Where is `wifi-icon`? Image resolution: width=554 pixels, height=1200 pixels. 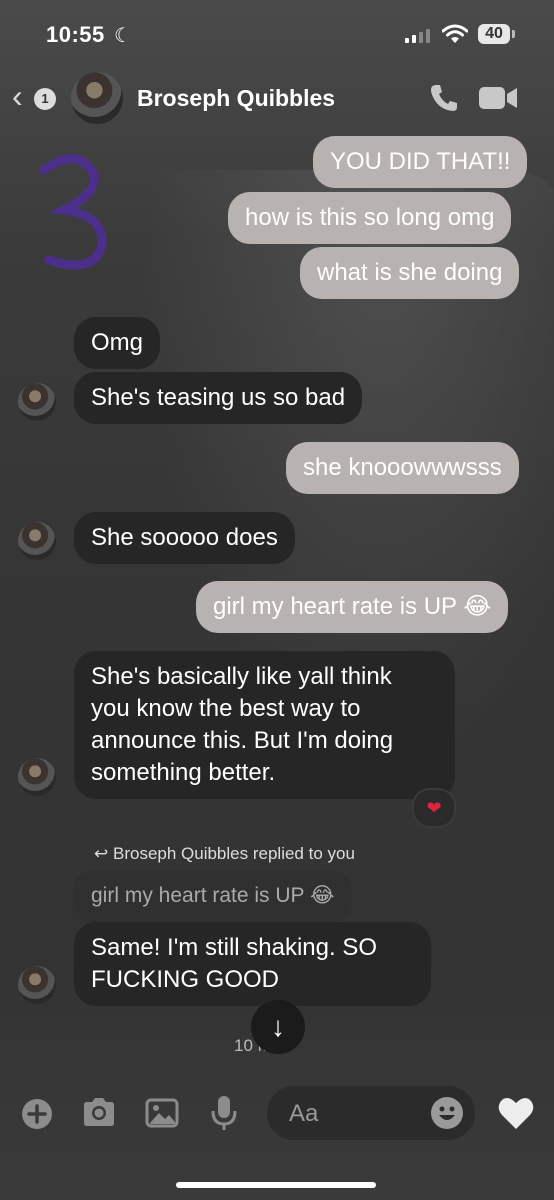 wifi-icon is located at coordinates (455, 33).